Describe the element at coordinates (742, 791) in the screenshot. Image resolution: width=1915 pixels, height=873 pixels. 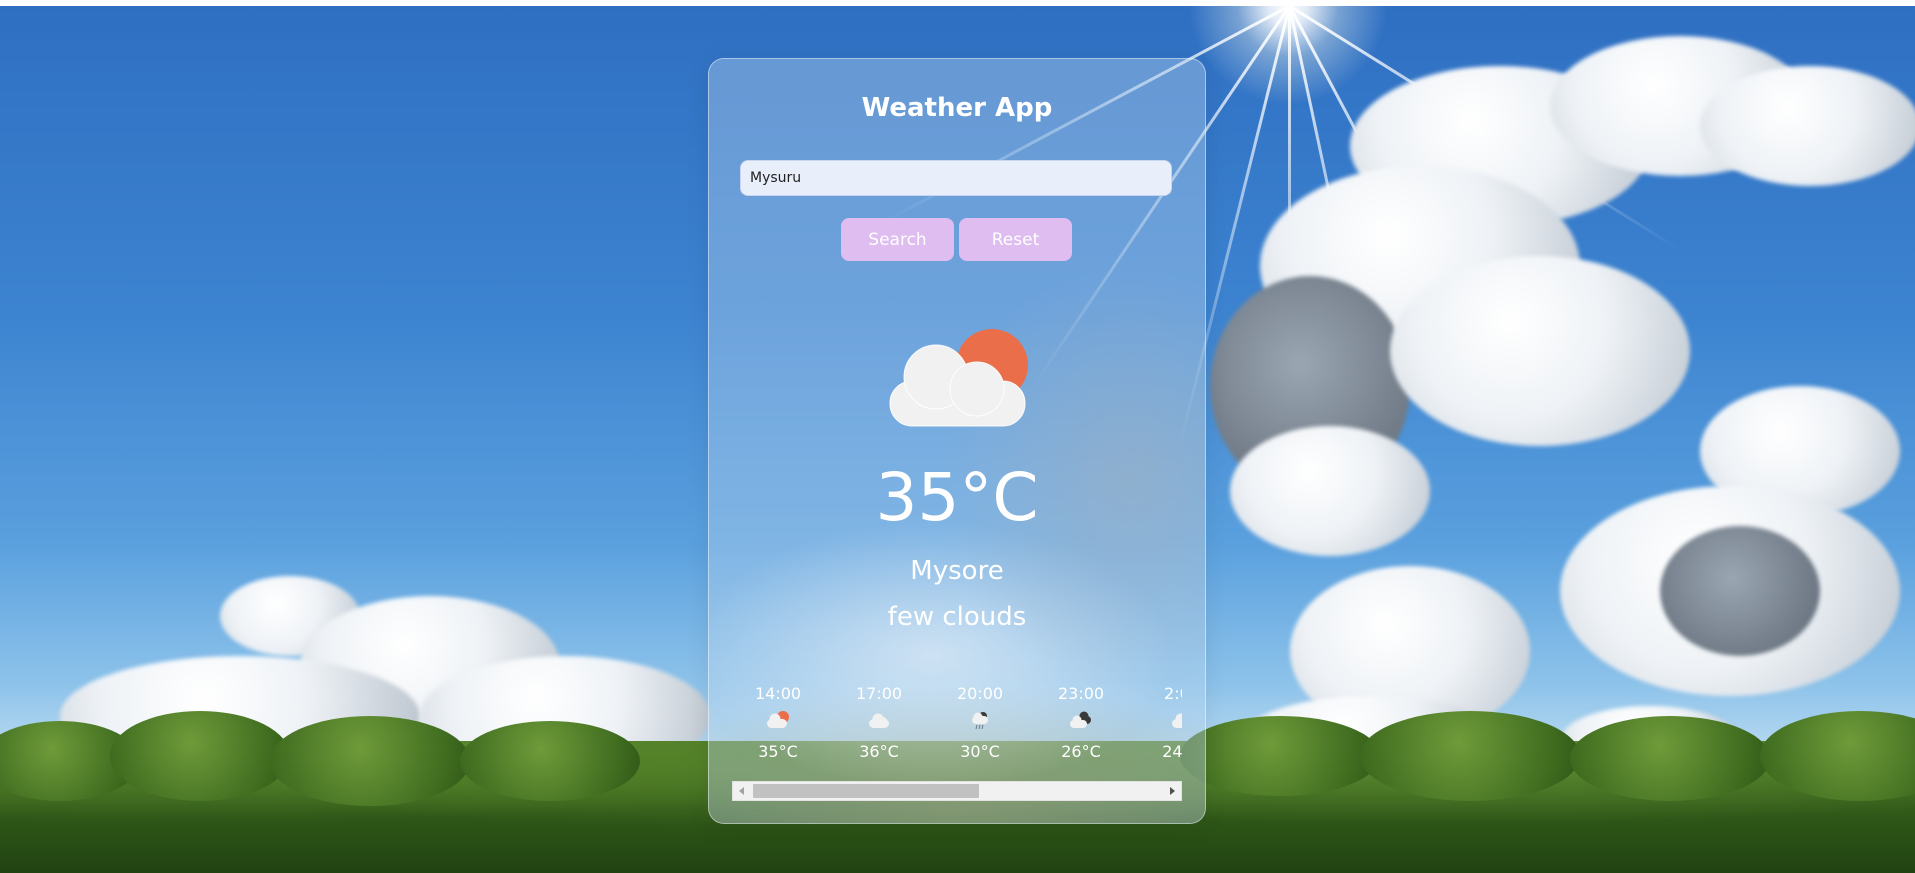
I see `scroll-left-arrow-icon` at that location.